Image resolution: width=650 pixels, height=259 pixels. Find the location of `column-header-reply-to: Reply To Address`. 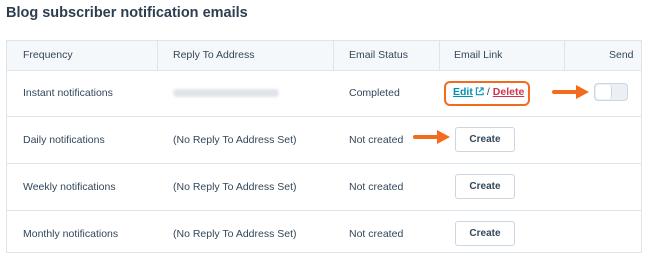

column-header-reply-to: Reply To Address is located at coordinates (214, 55).